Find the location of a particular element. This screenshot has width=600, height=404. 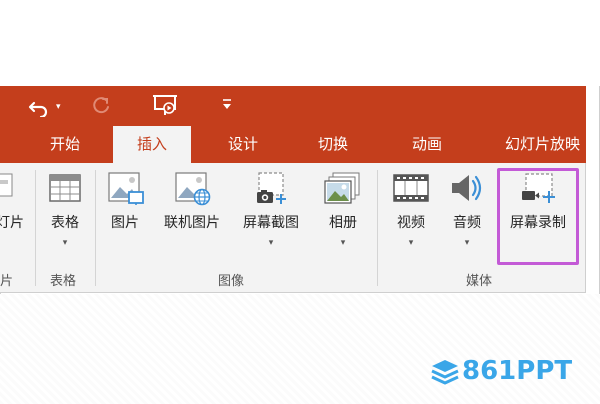

video-button: 视频 ▾ is located at coordinates (411, 209).